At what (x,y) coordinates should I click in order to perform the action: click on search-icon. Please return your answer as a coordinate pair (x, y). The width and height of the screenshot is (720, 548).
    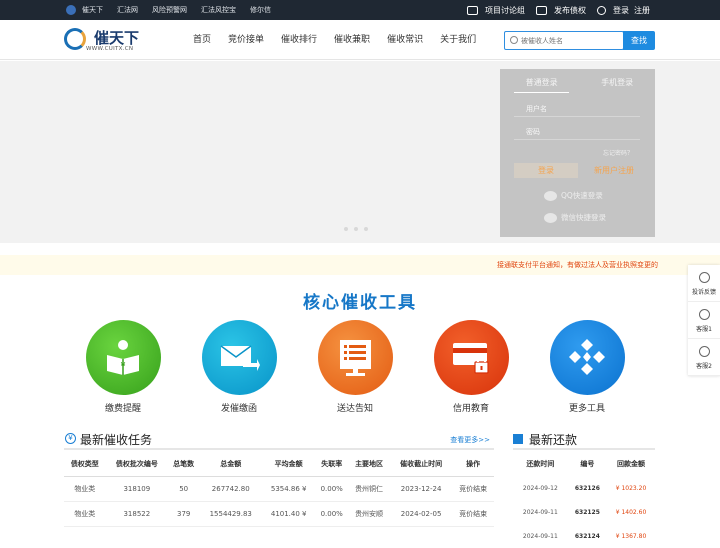
    Looking at the image, I should click on (514, 40).